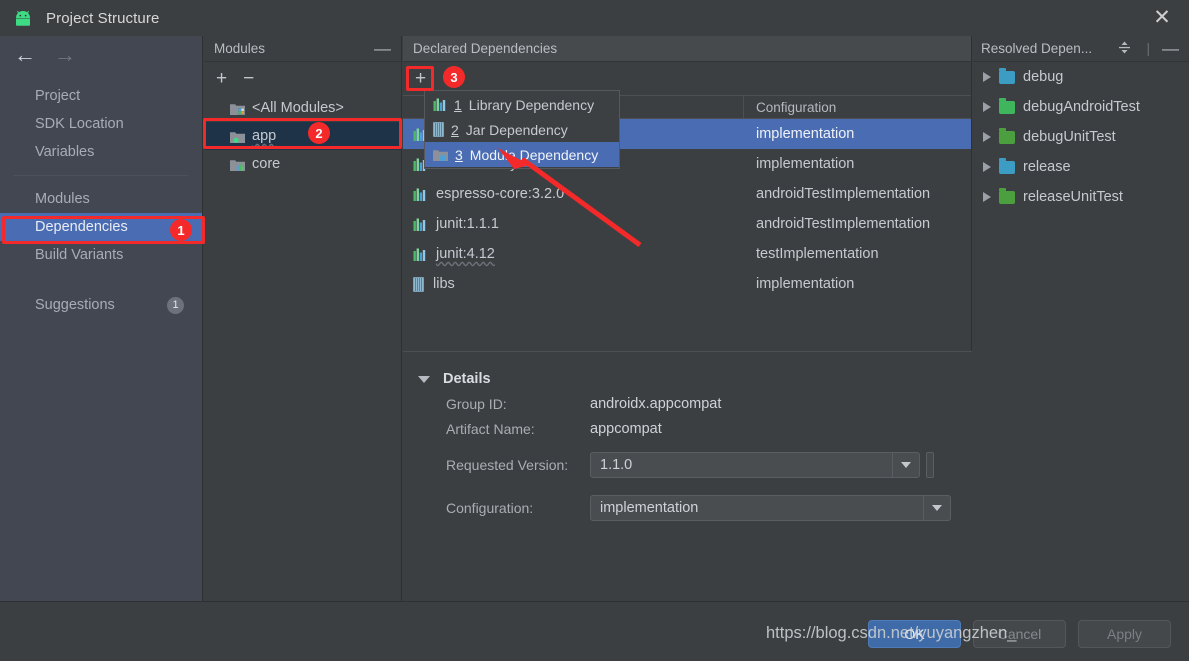  I want to click on sidebar-item-sdk-location: SDK Location, so click(101, 124).